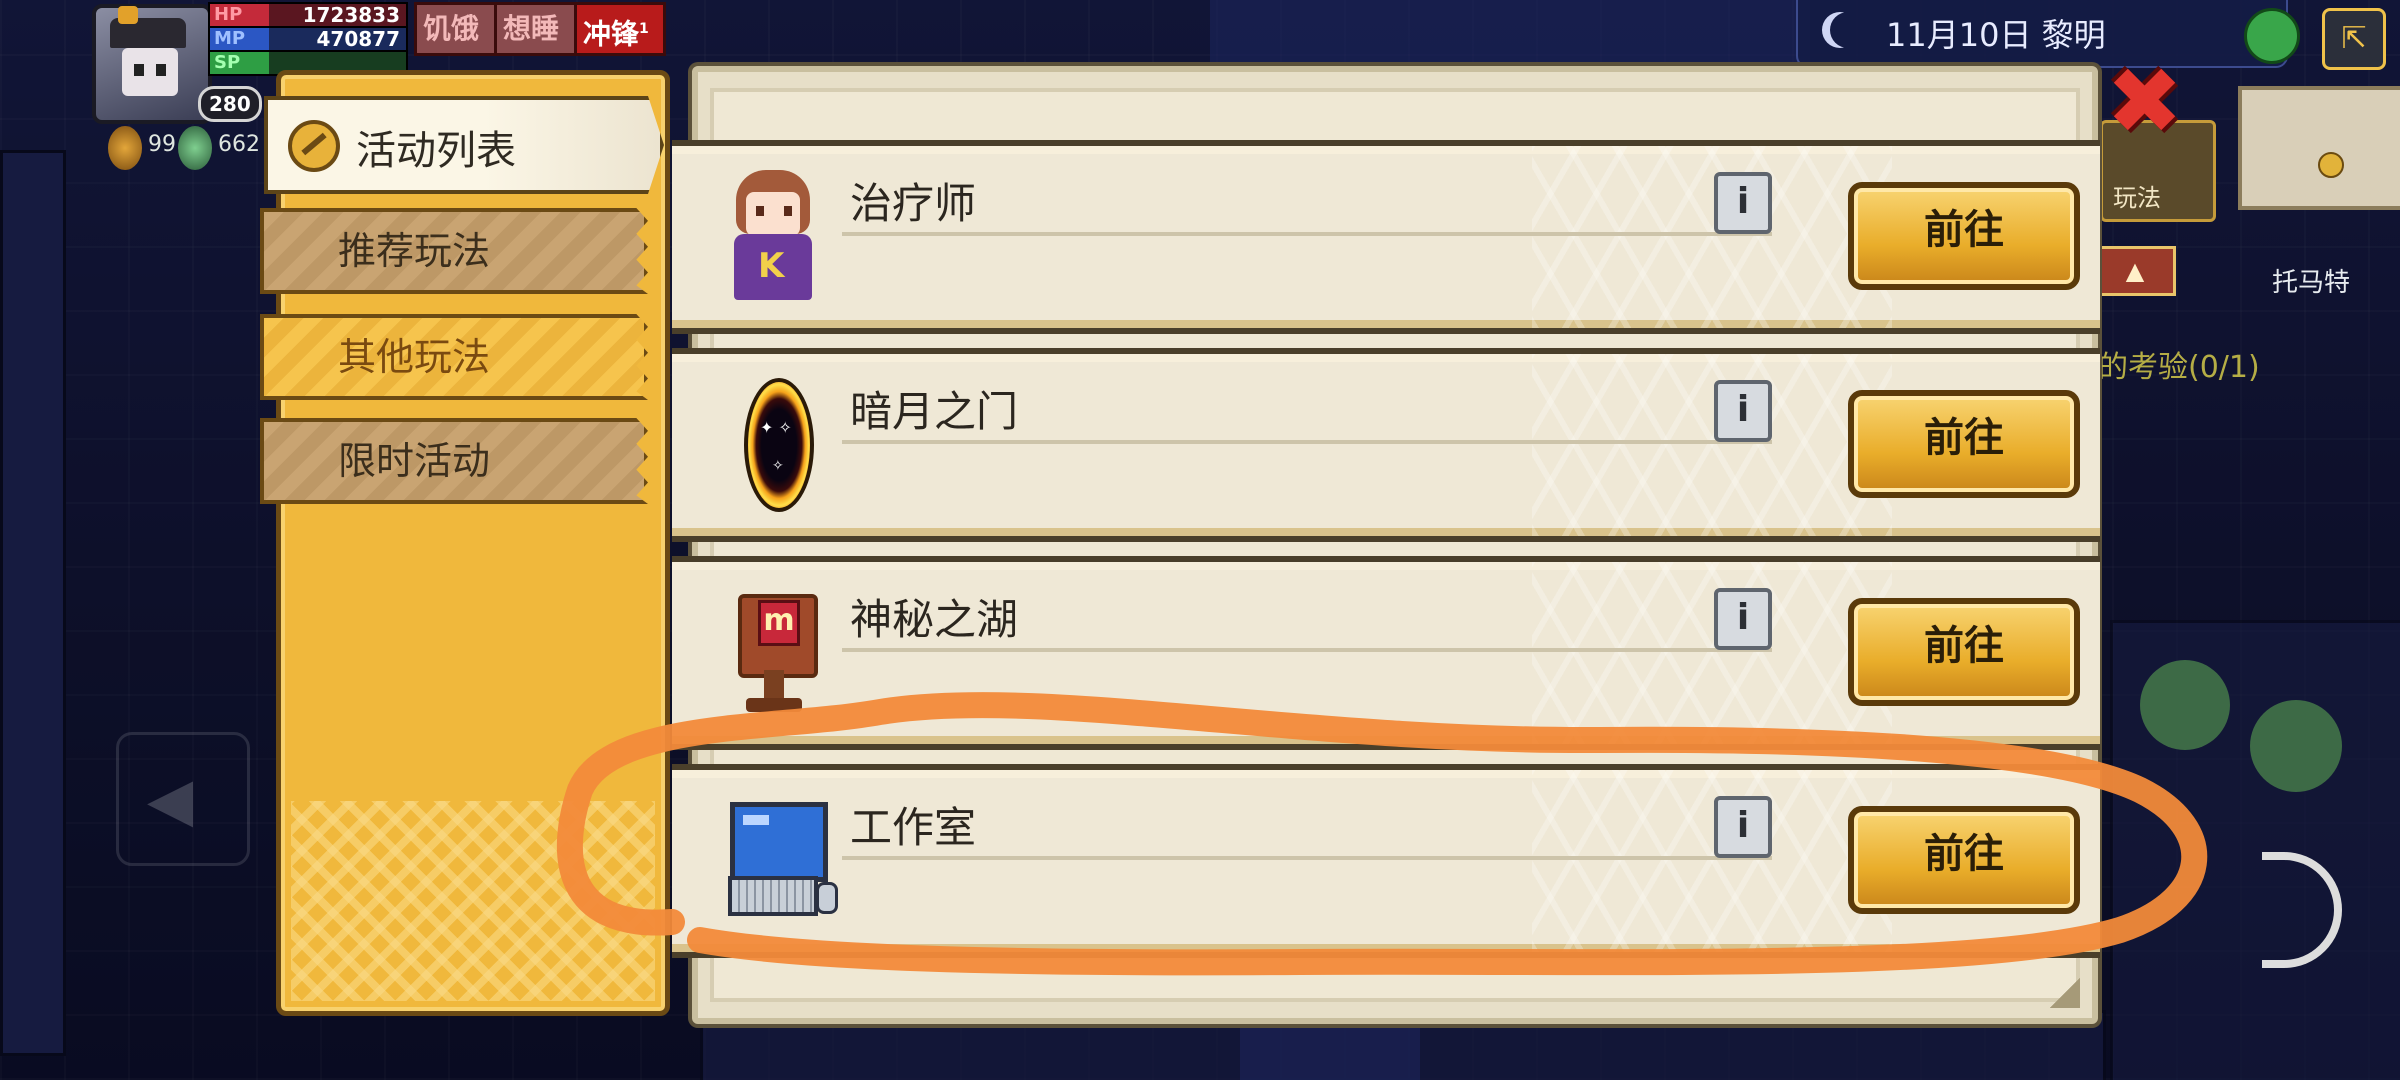  Describe the element at coordinates (2144, 102) in the screenshot. I see `close-icon: ✖` at that location.